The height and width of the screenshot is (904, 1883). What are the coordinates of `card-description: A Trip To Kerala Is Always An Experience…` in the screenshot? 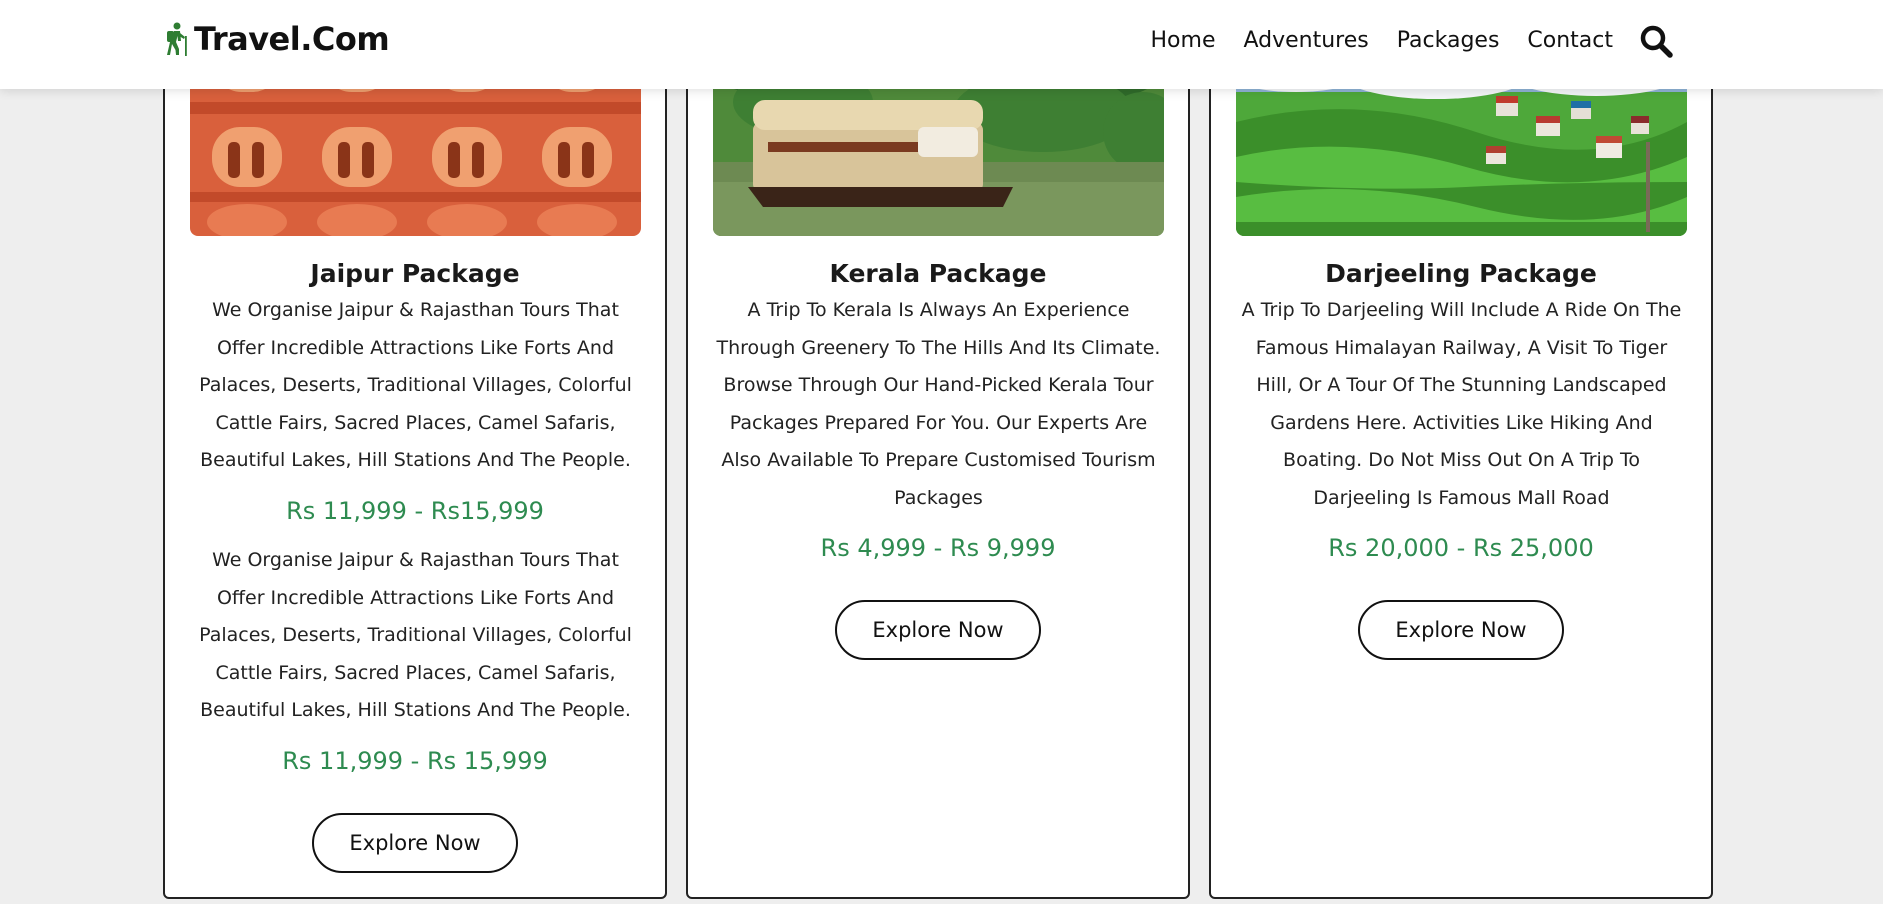 It's located at (938, 404).